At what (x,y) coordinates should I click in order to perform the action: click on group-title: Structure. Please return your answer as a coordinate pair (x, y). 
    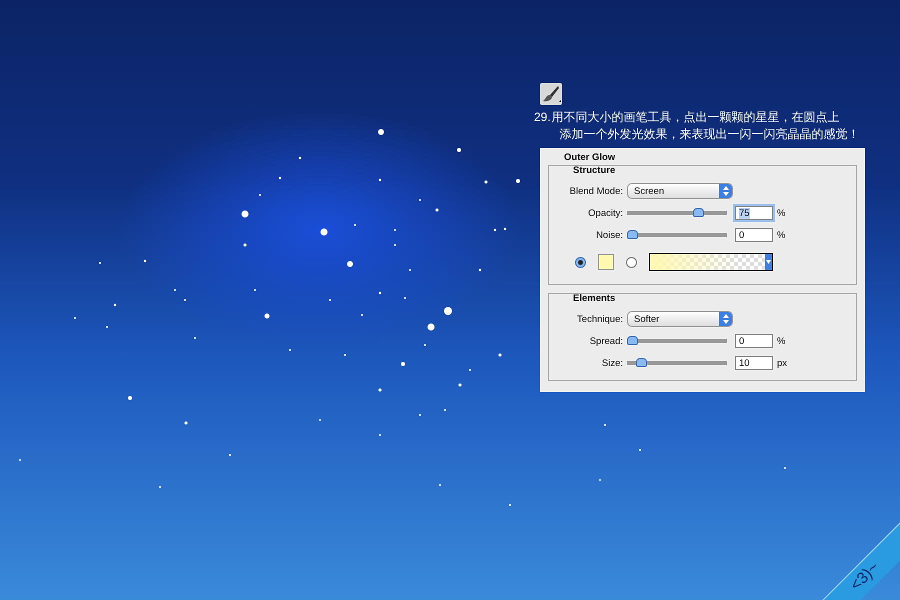
    Looking at the image, I should click on (594, 170).